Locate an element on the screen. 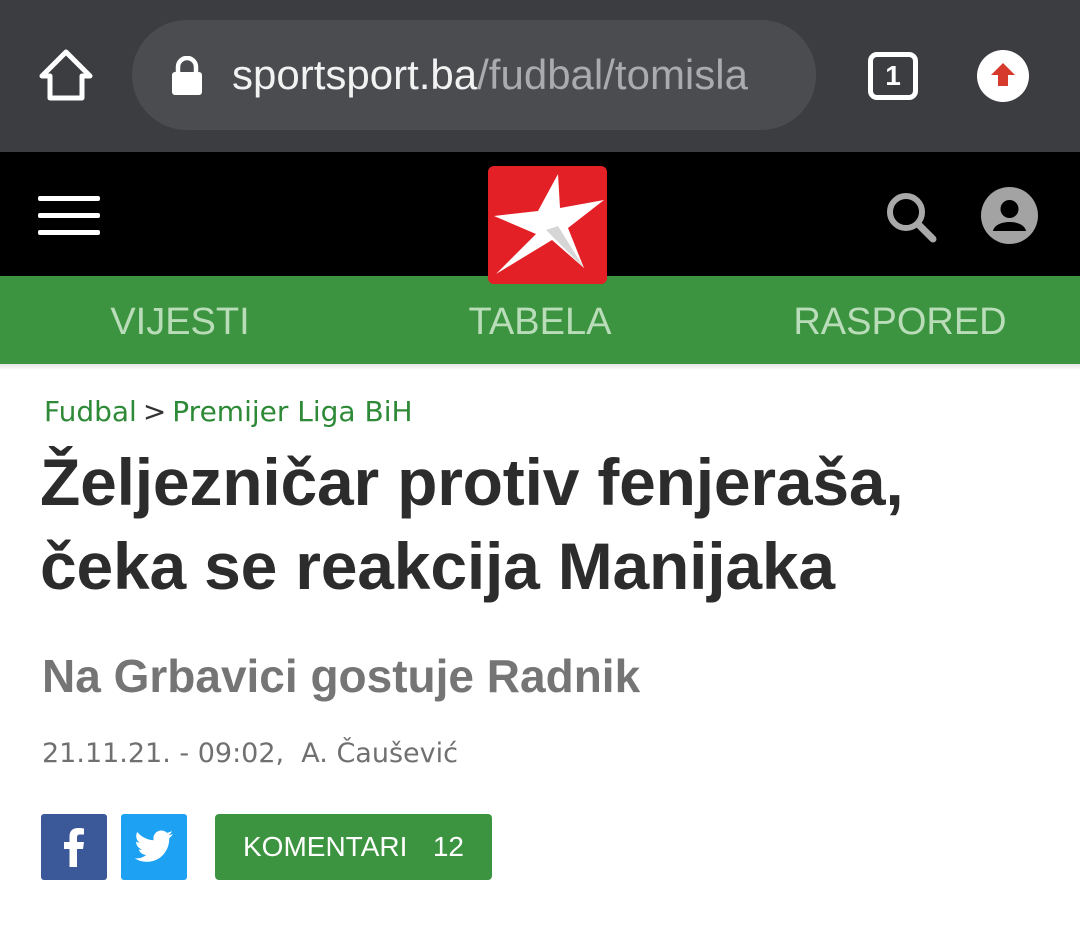 The height and width of the screenshot is (948, 1080). comments-button: KOMENTARI 12 is located at coordinates (353, 847).